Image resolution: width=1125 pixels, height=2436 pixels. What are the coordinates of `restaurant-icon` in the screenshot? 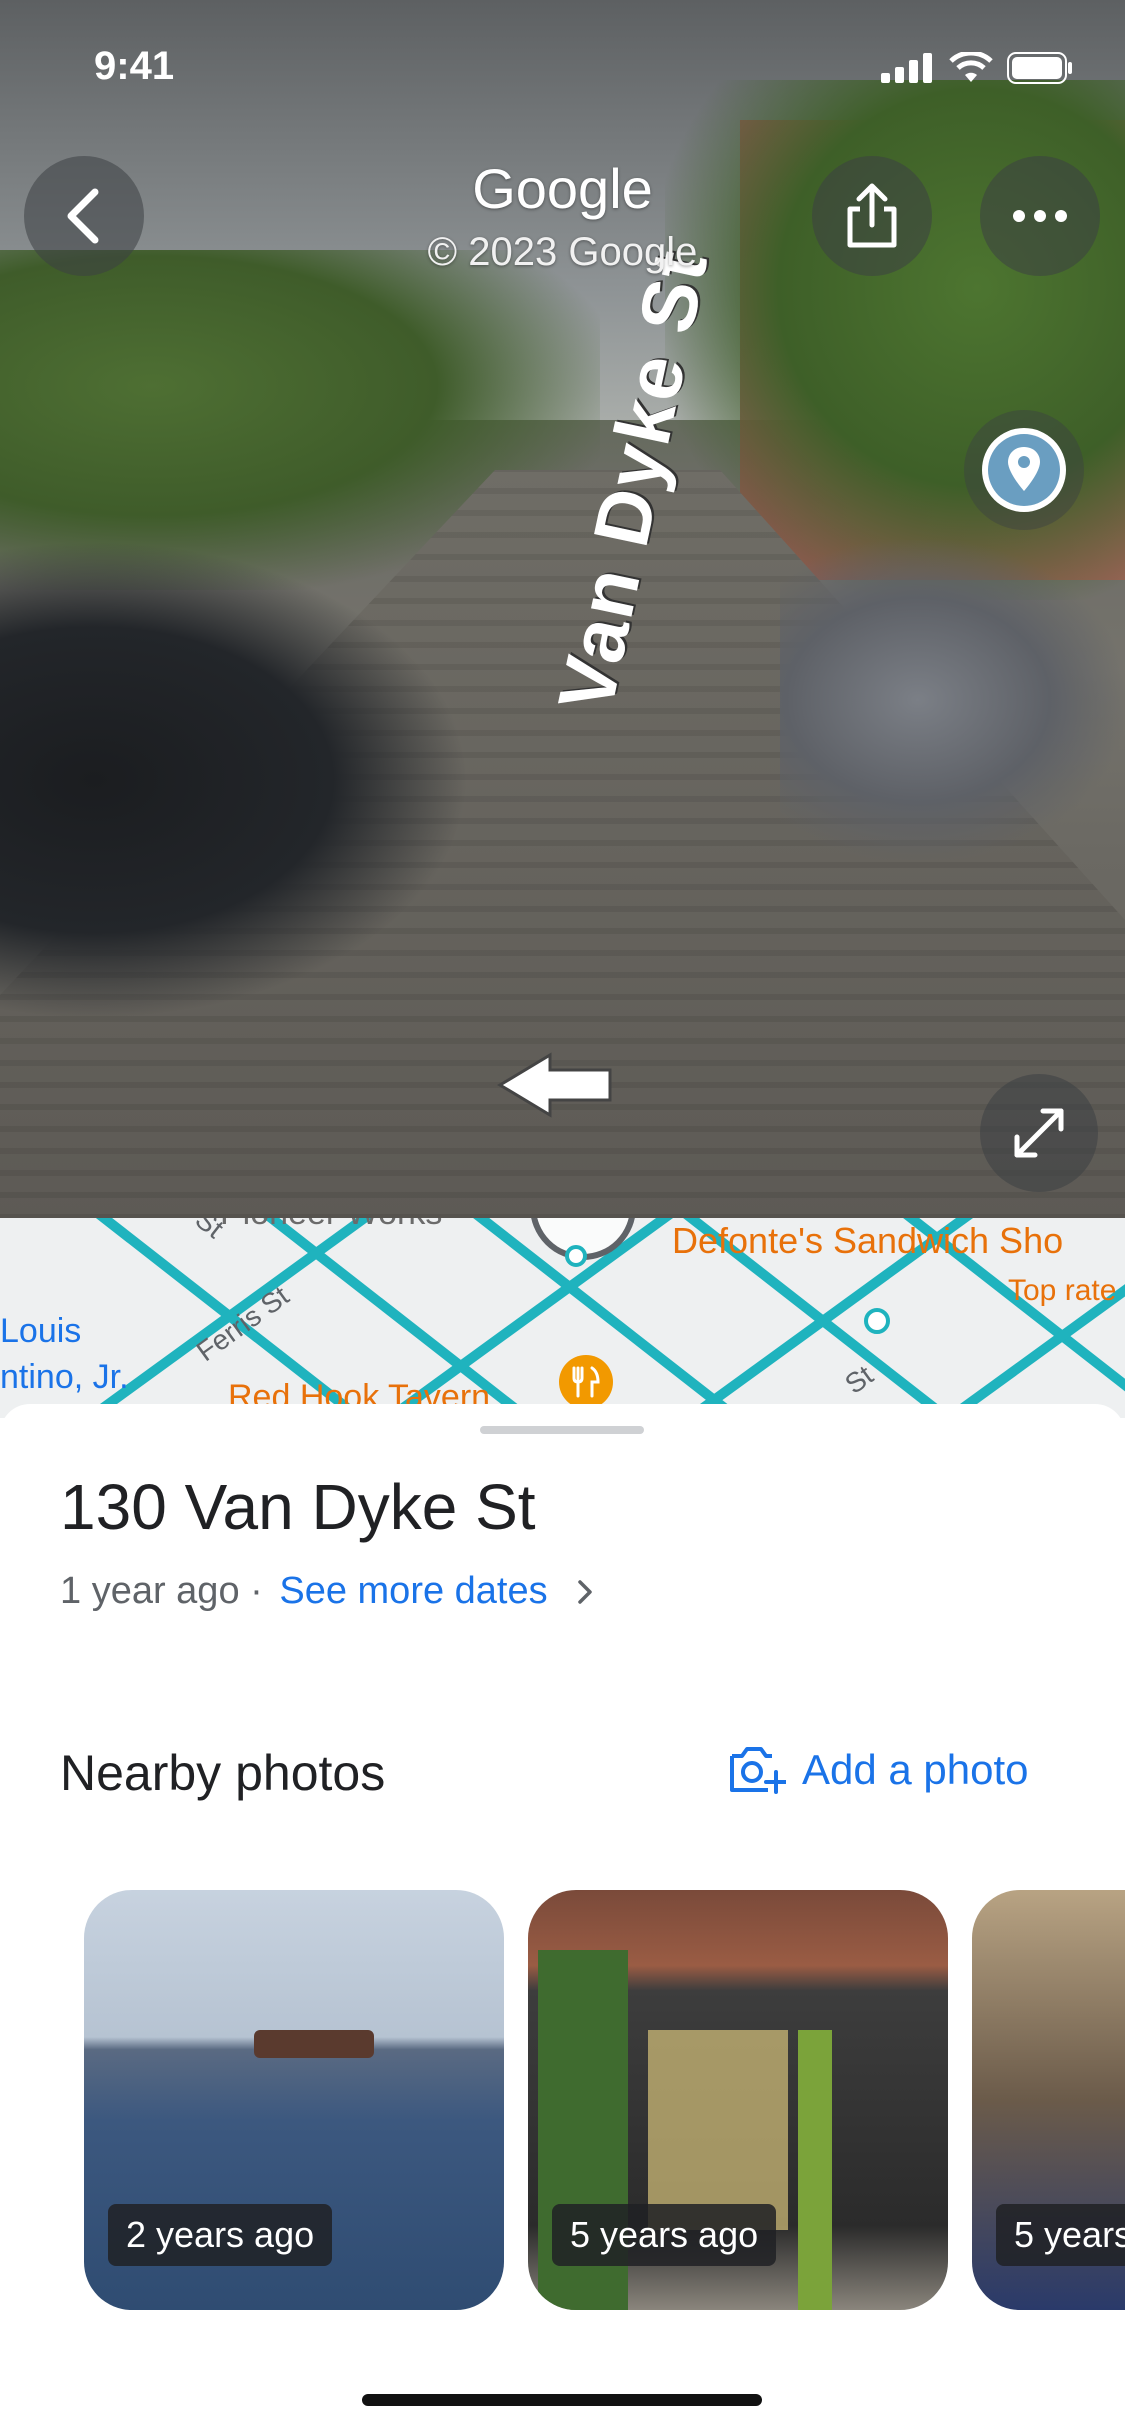 It's located at (586, 1382).